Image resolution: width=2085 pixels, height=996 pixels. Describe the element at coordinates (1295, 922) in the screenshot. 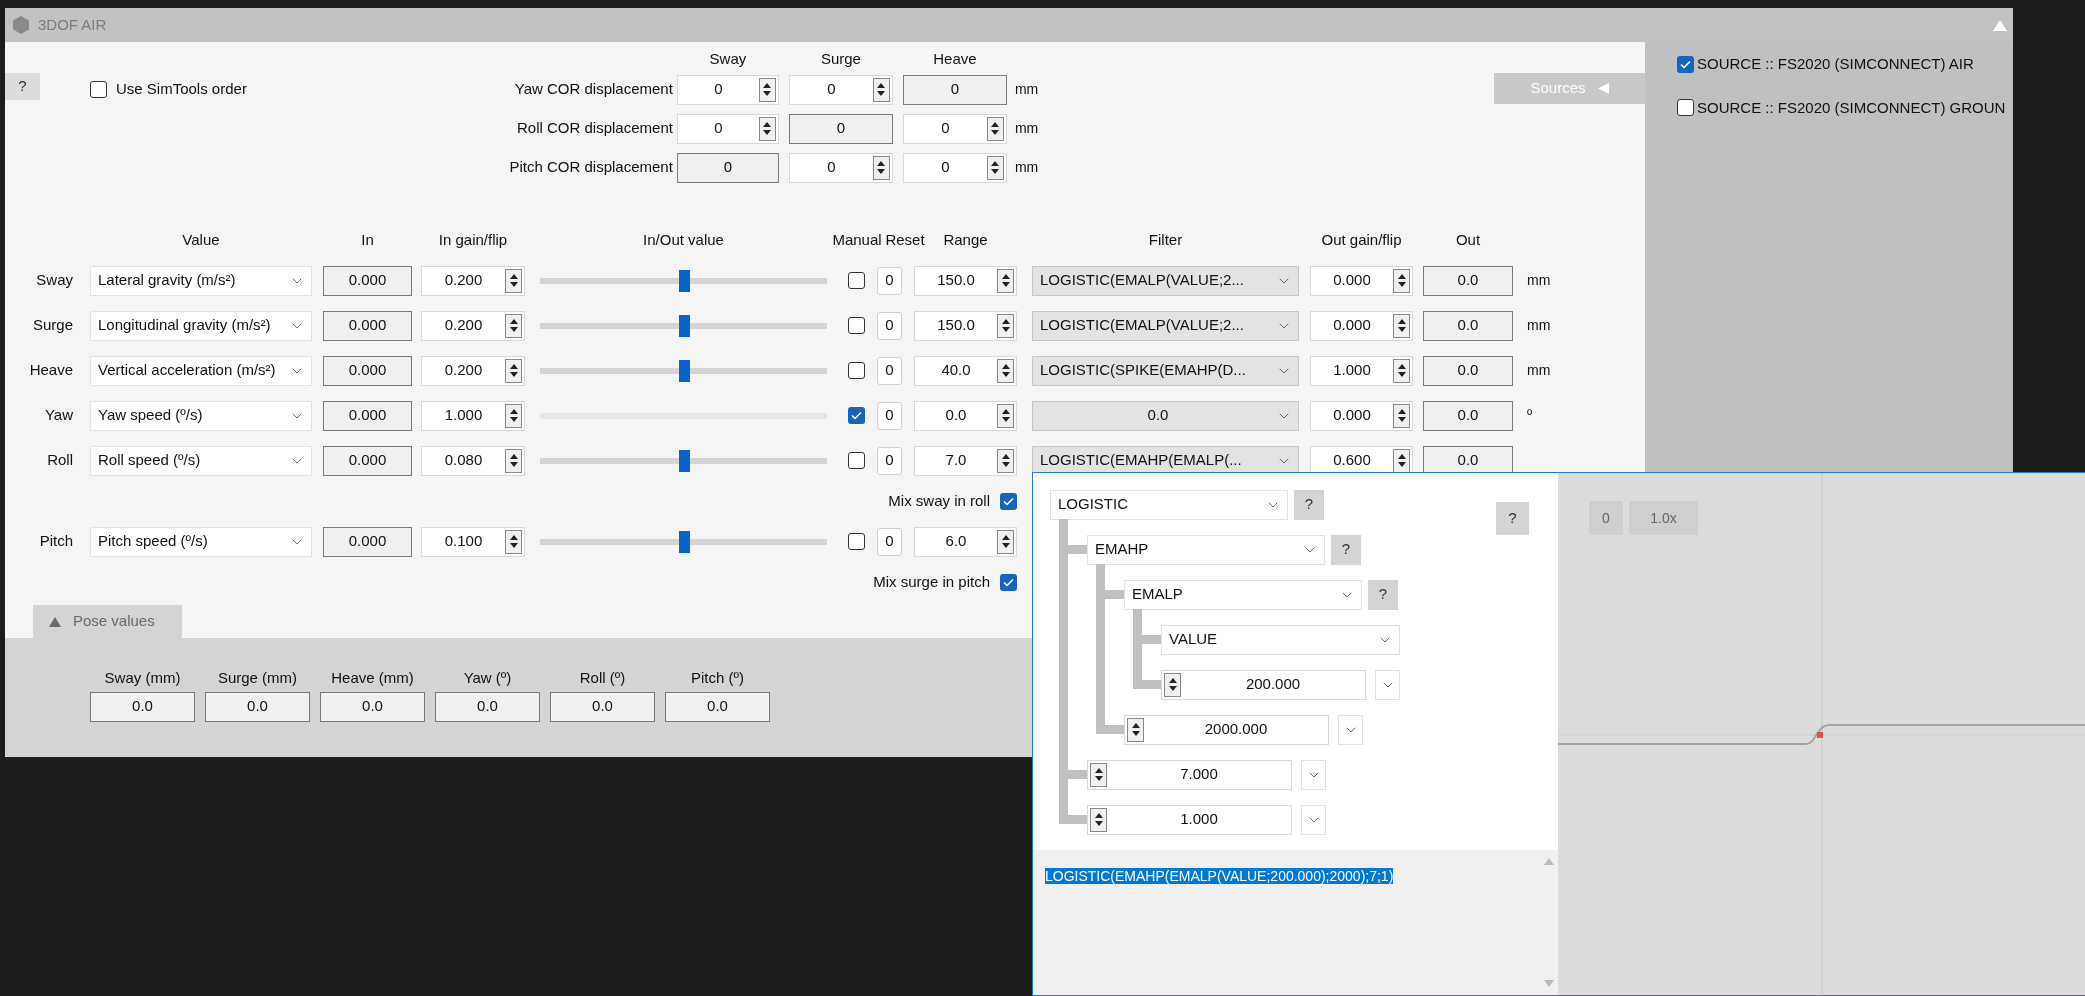

I see `expression-field: LOGISTIC(EMAHP(EMALP(VALUE;200.000);2000);7;1)` at that location.